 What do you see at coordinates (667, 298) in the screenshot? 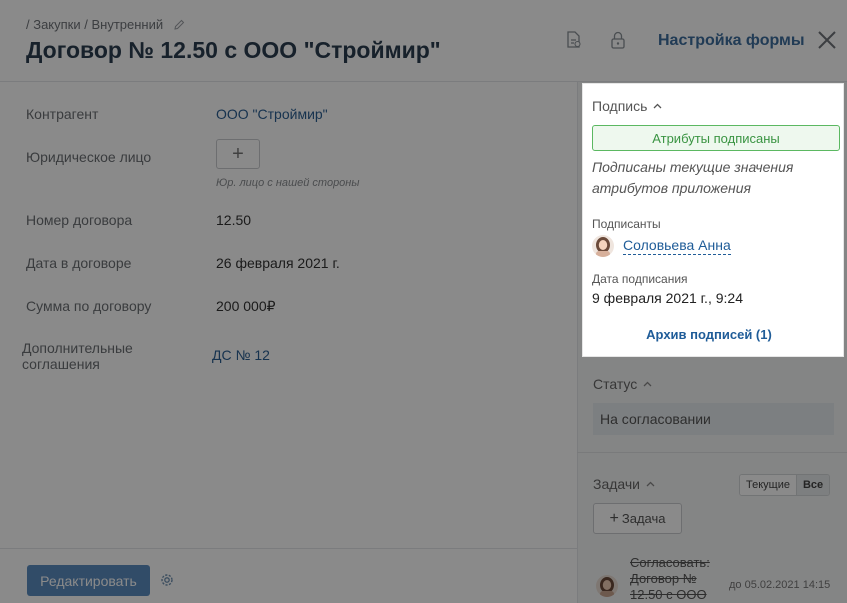
I see `sign-date-value: 9 февраля 2021 г., 9:24` at bounding box center [667, 298].